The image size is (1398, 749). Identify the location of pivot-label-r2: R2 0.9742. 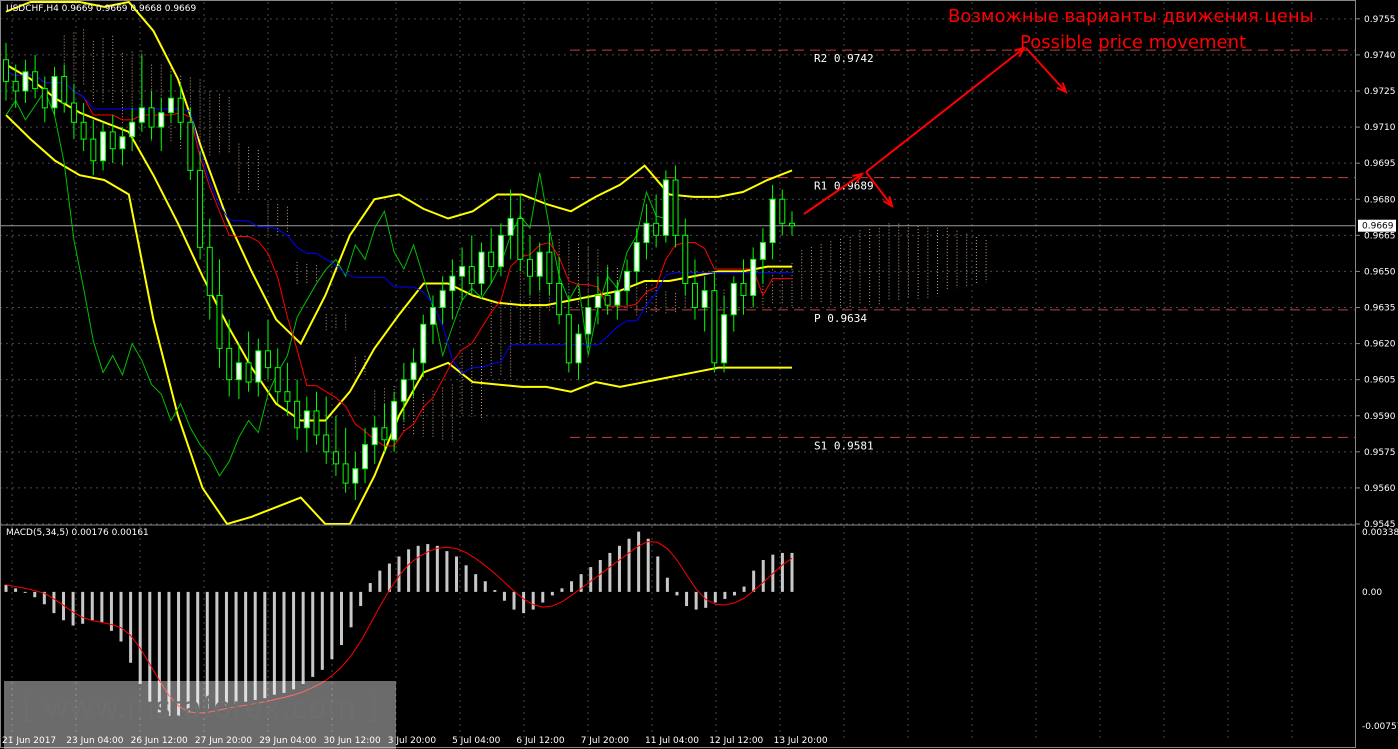
(844, 58).